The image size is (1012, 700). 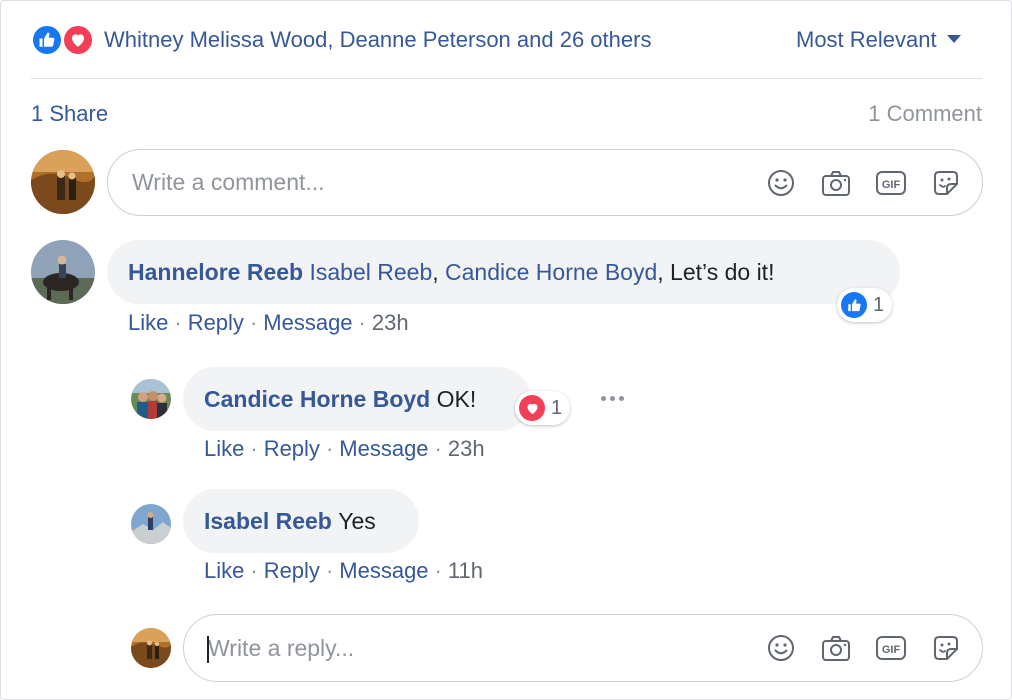 What do you see at coordinates (465, 570) in the screenshot?
I see `timestamp-link: 11h` at bounding box center [465, 570].